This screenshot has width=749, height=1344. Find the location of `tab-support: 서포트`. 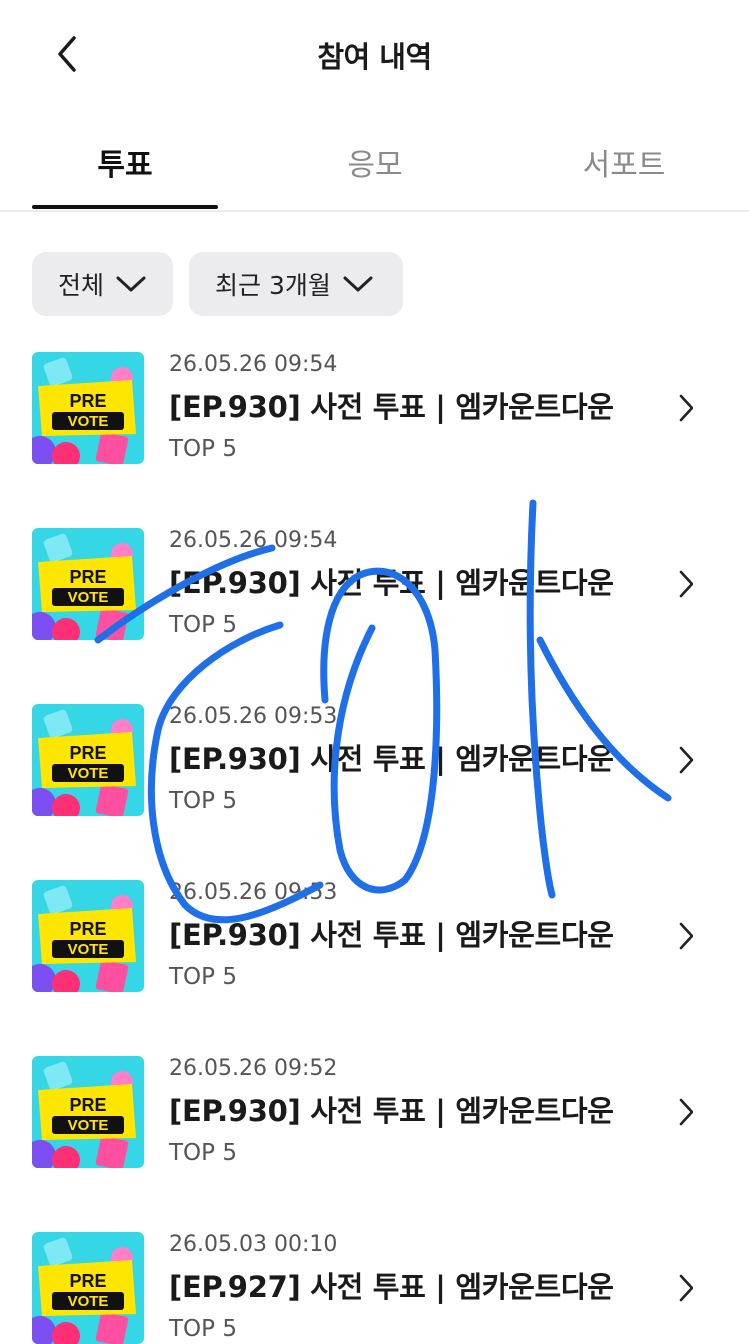

tab-support: 서포트 is located at coordinates (624, 162).